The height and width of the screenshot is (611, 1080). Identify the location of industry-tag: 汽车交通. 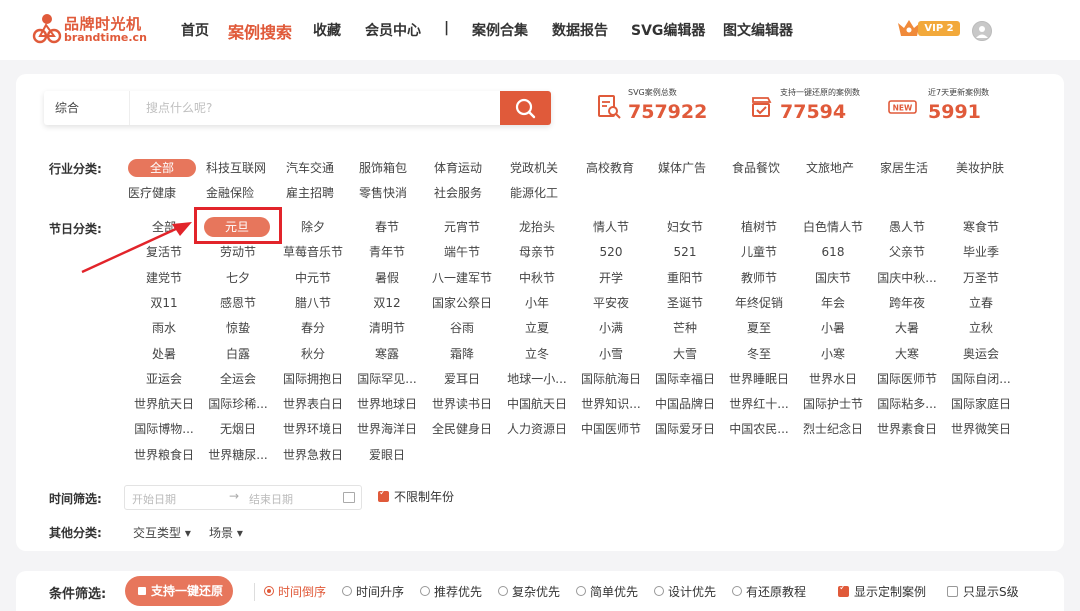
(310, 168).